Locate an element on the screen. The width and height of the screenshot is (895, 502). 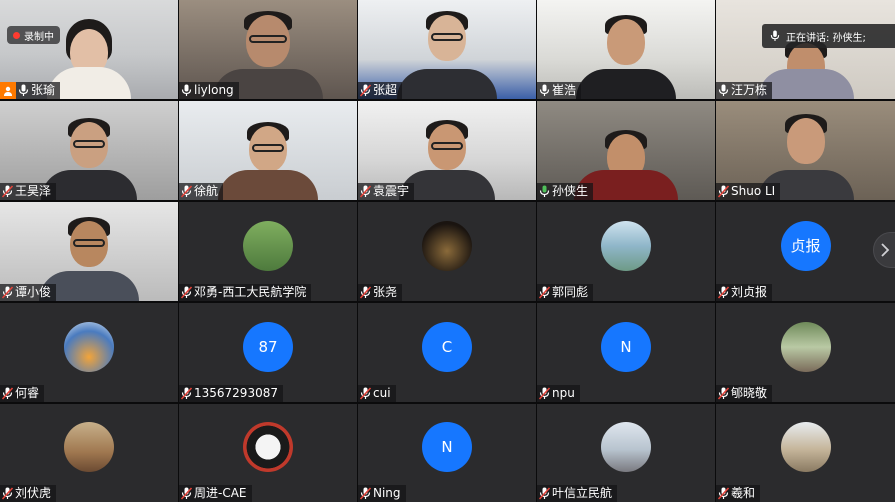
recording-label: 录制中 is located at coordinates (39, 37).